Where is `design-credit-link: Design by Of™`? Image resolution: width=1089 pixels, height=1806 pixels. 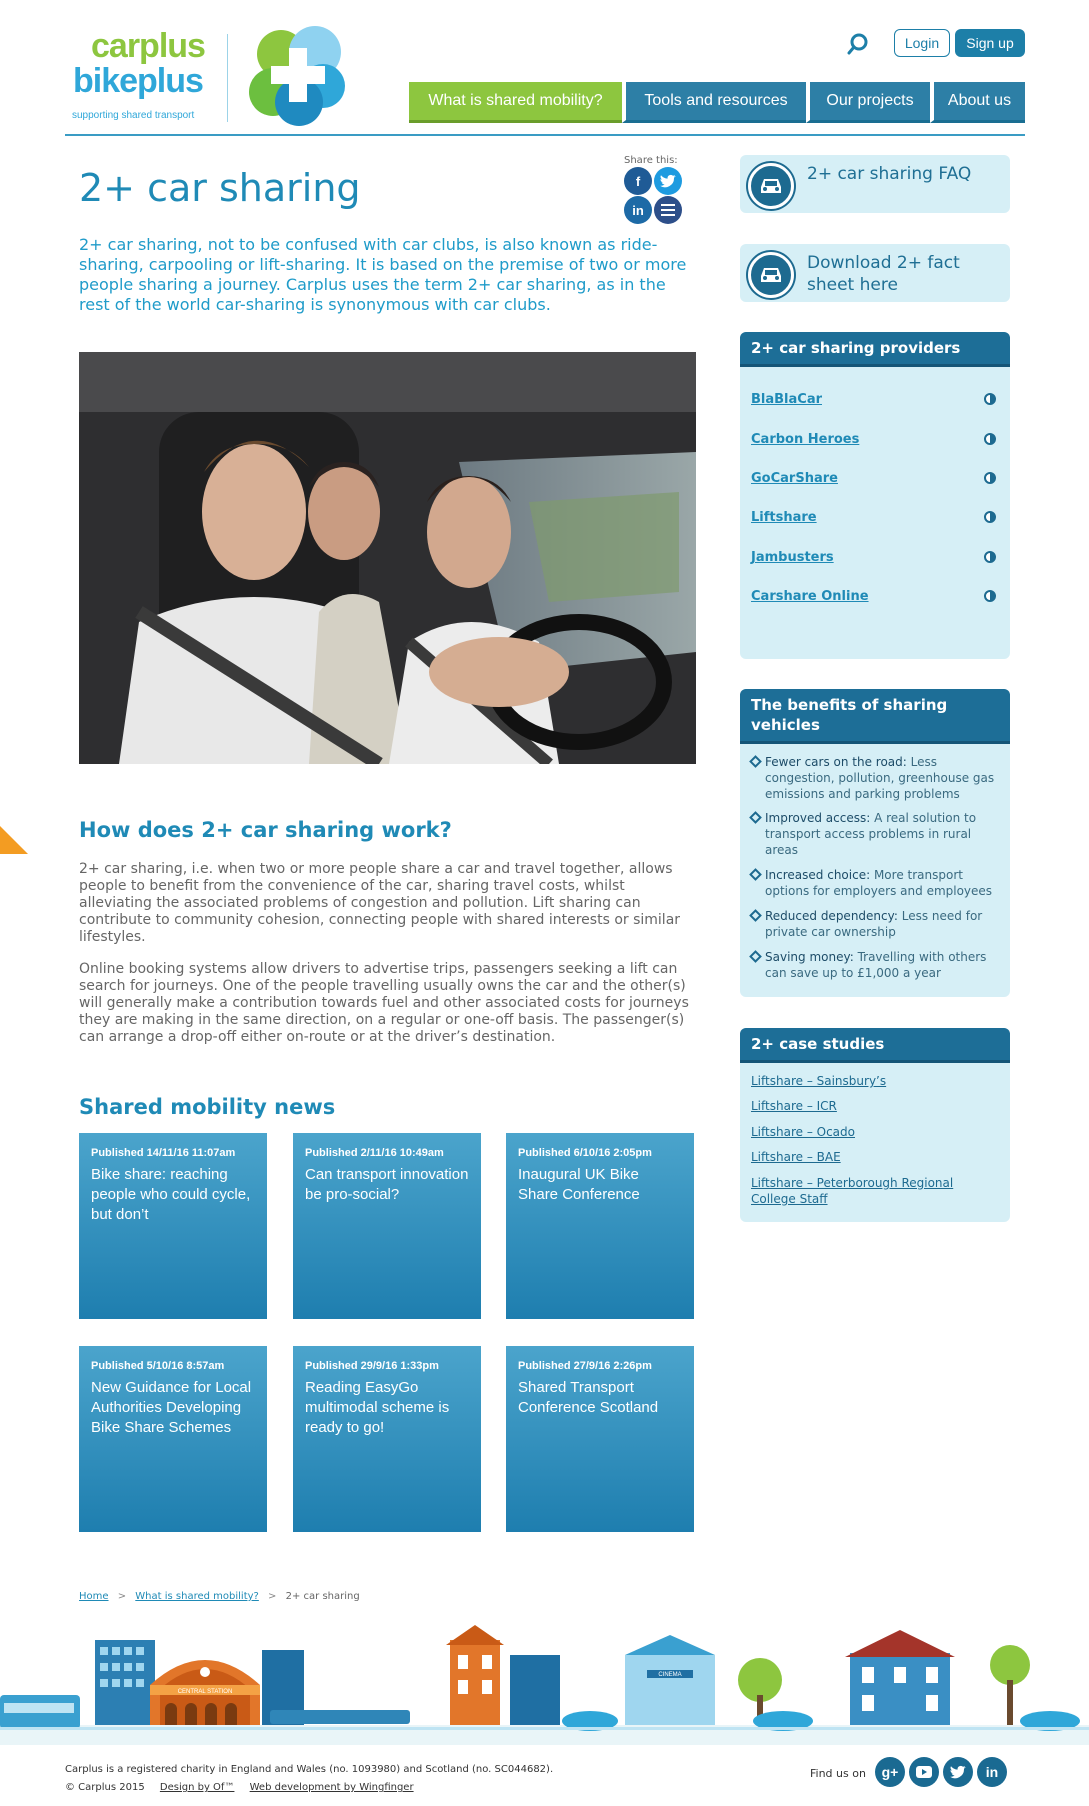 design-credit-link: Design by Of™ is located at coordinates (197, 1787).